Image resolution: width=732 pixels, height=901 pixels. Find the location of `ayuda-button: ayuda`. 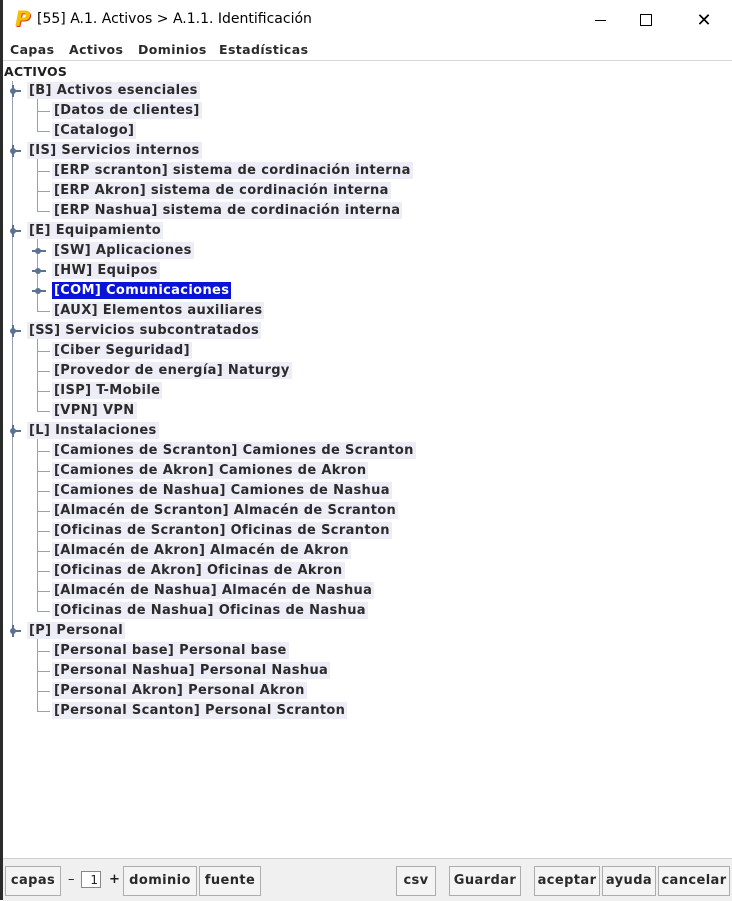

ayuda-button: ayuda is located at coordinates (629, 881).